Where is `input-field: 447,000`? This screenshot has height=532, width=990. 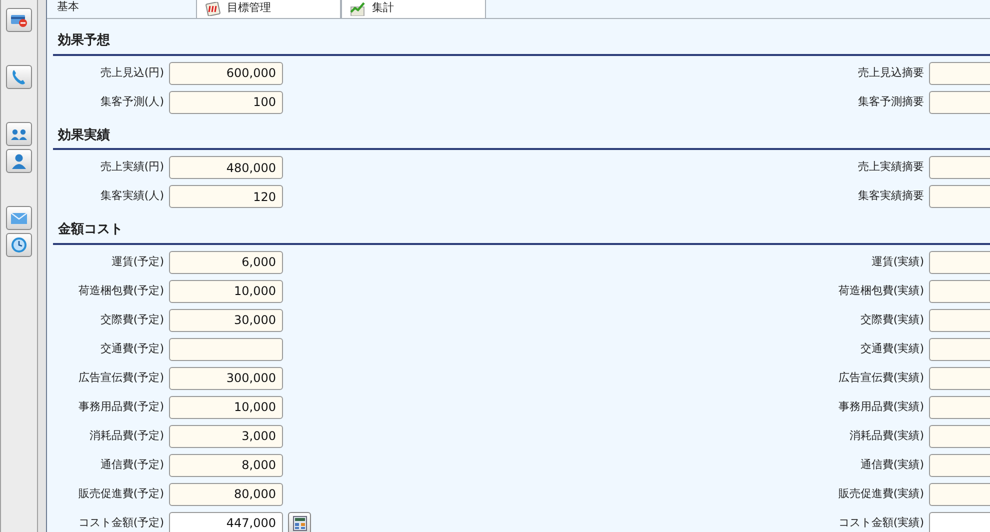
input-field: 447,000 is located at coordinates (226, 522).